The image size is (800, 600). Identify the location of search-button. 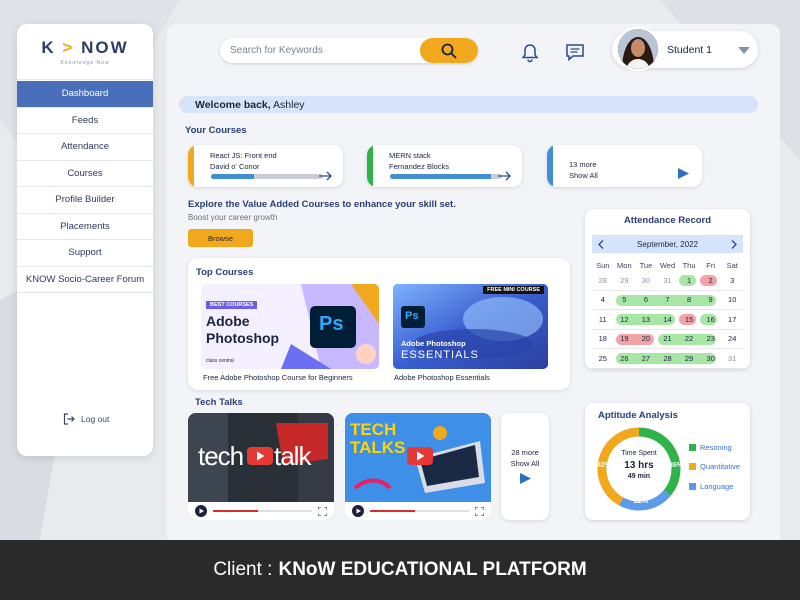
(449, 50).